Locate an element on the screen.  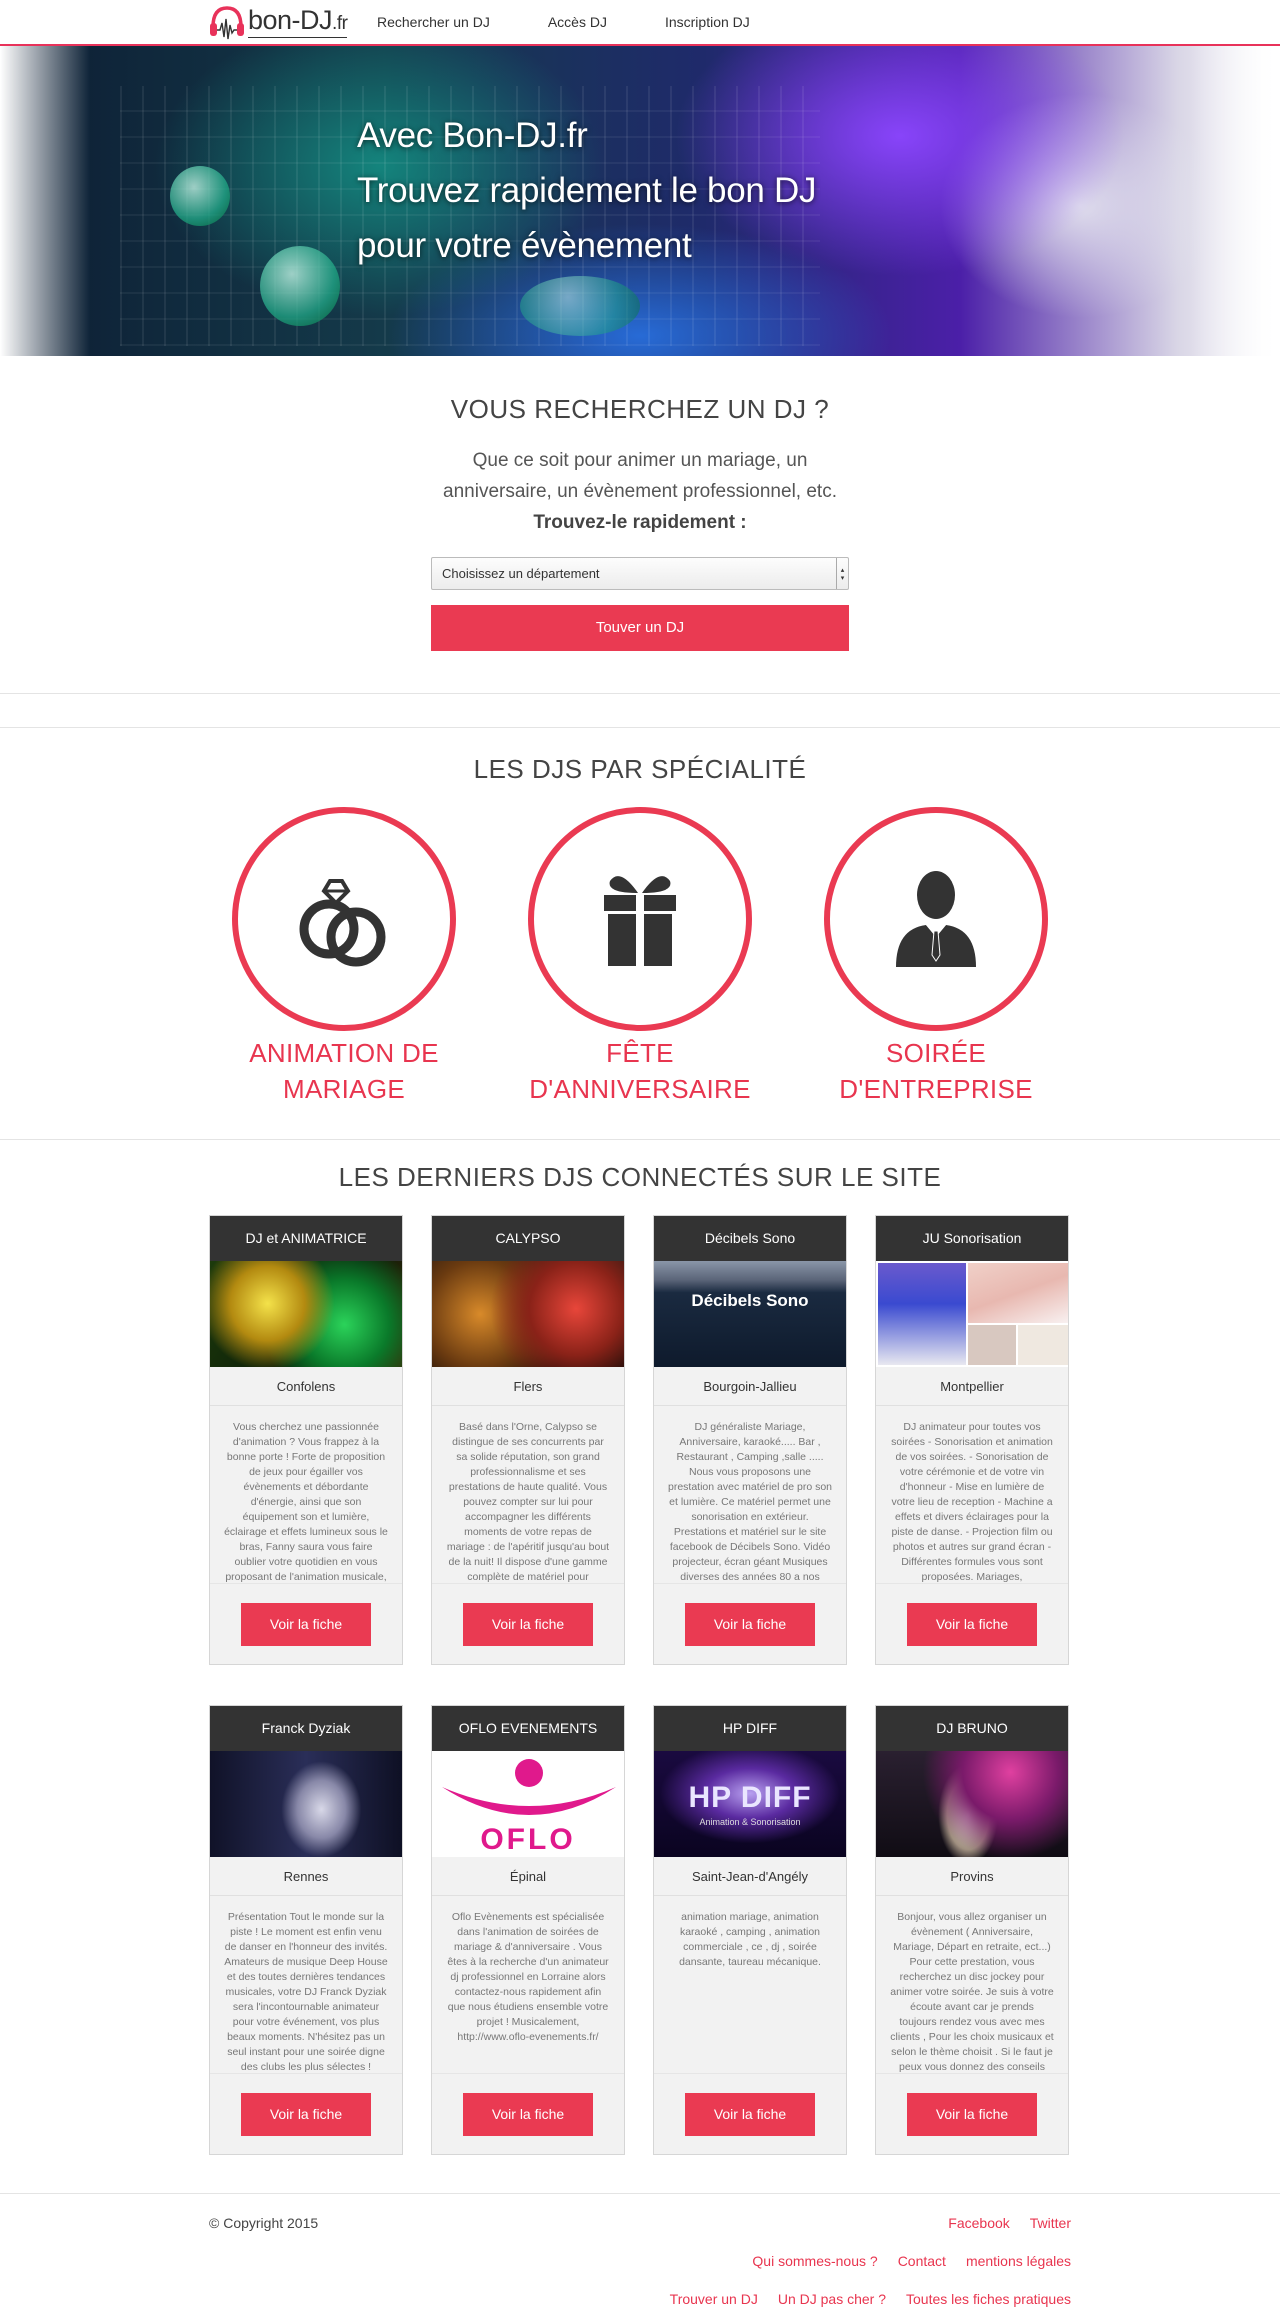
search-strong: Trouvez-le rapidement : is located at coordinates (640, 522).